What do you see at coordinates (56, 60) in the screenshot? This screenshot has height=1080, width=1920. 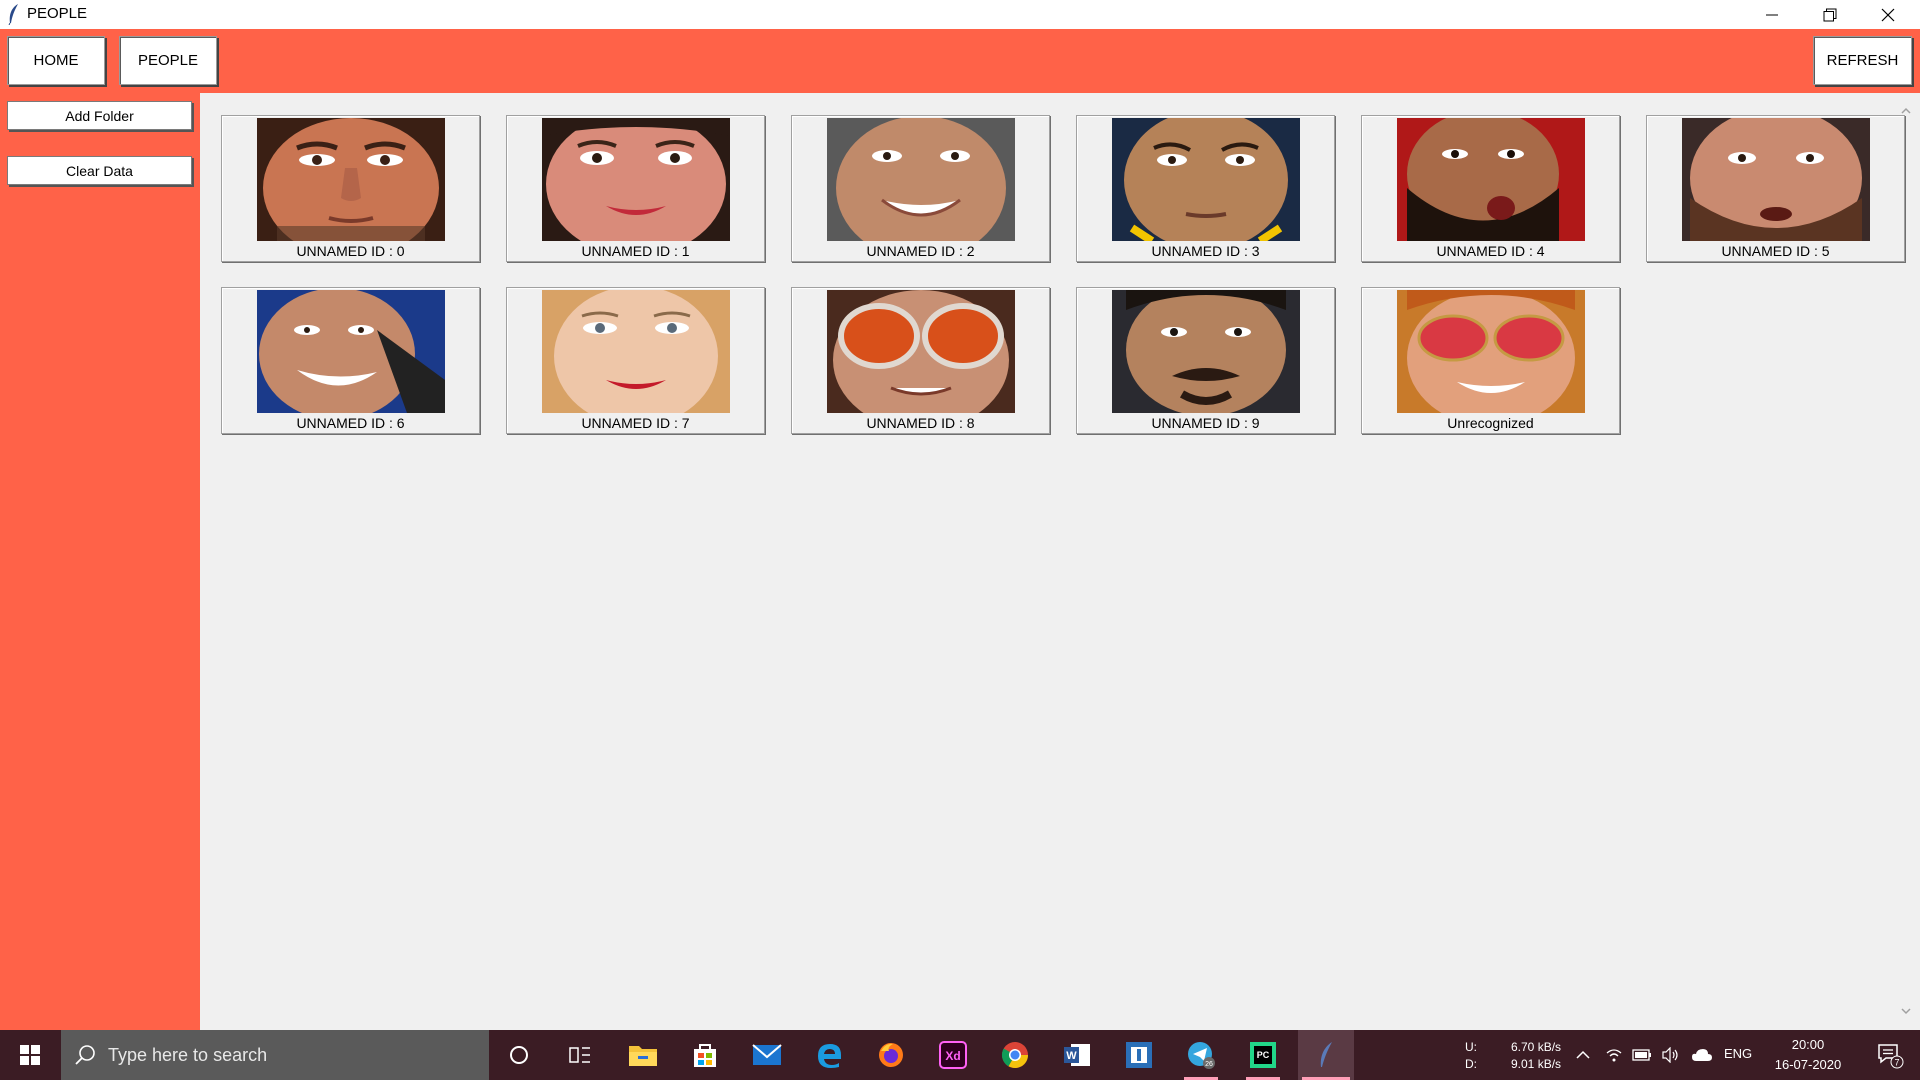 I see `home-button: HOME` at bounding box center [56, 60].